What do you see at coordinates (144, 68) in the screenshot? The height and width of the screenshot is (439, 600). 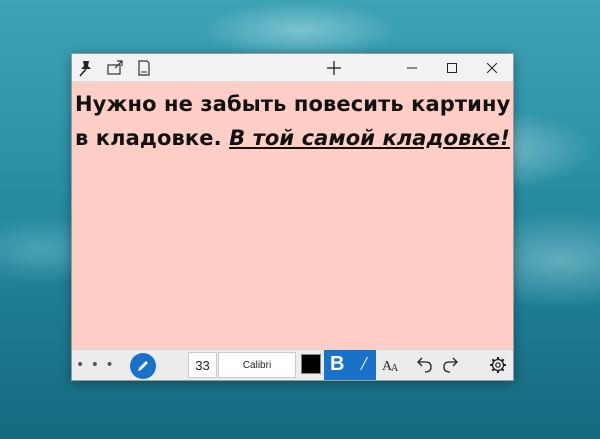 I see `note-icon` at bounding box center [144, 68].